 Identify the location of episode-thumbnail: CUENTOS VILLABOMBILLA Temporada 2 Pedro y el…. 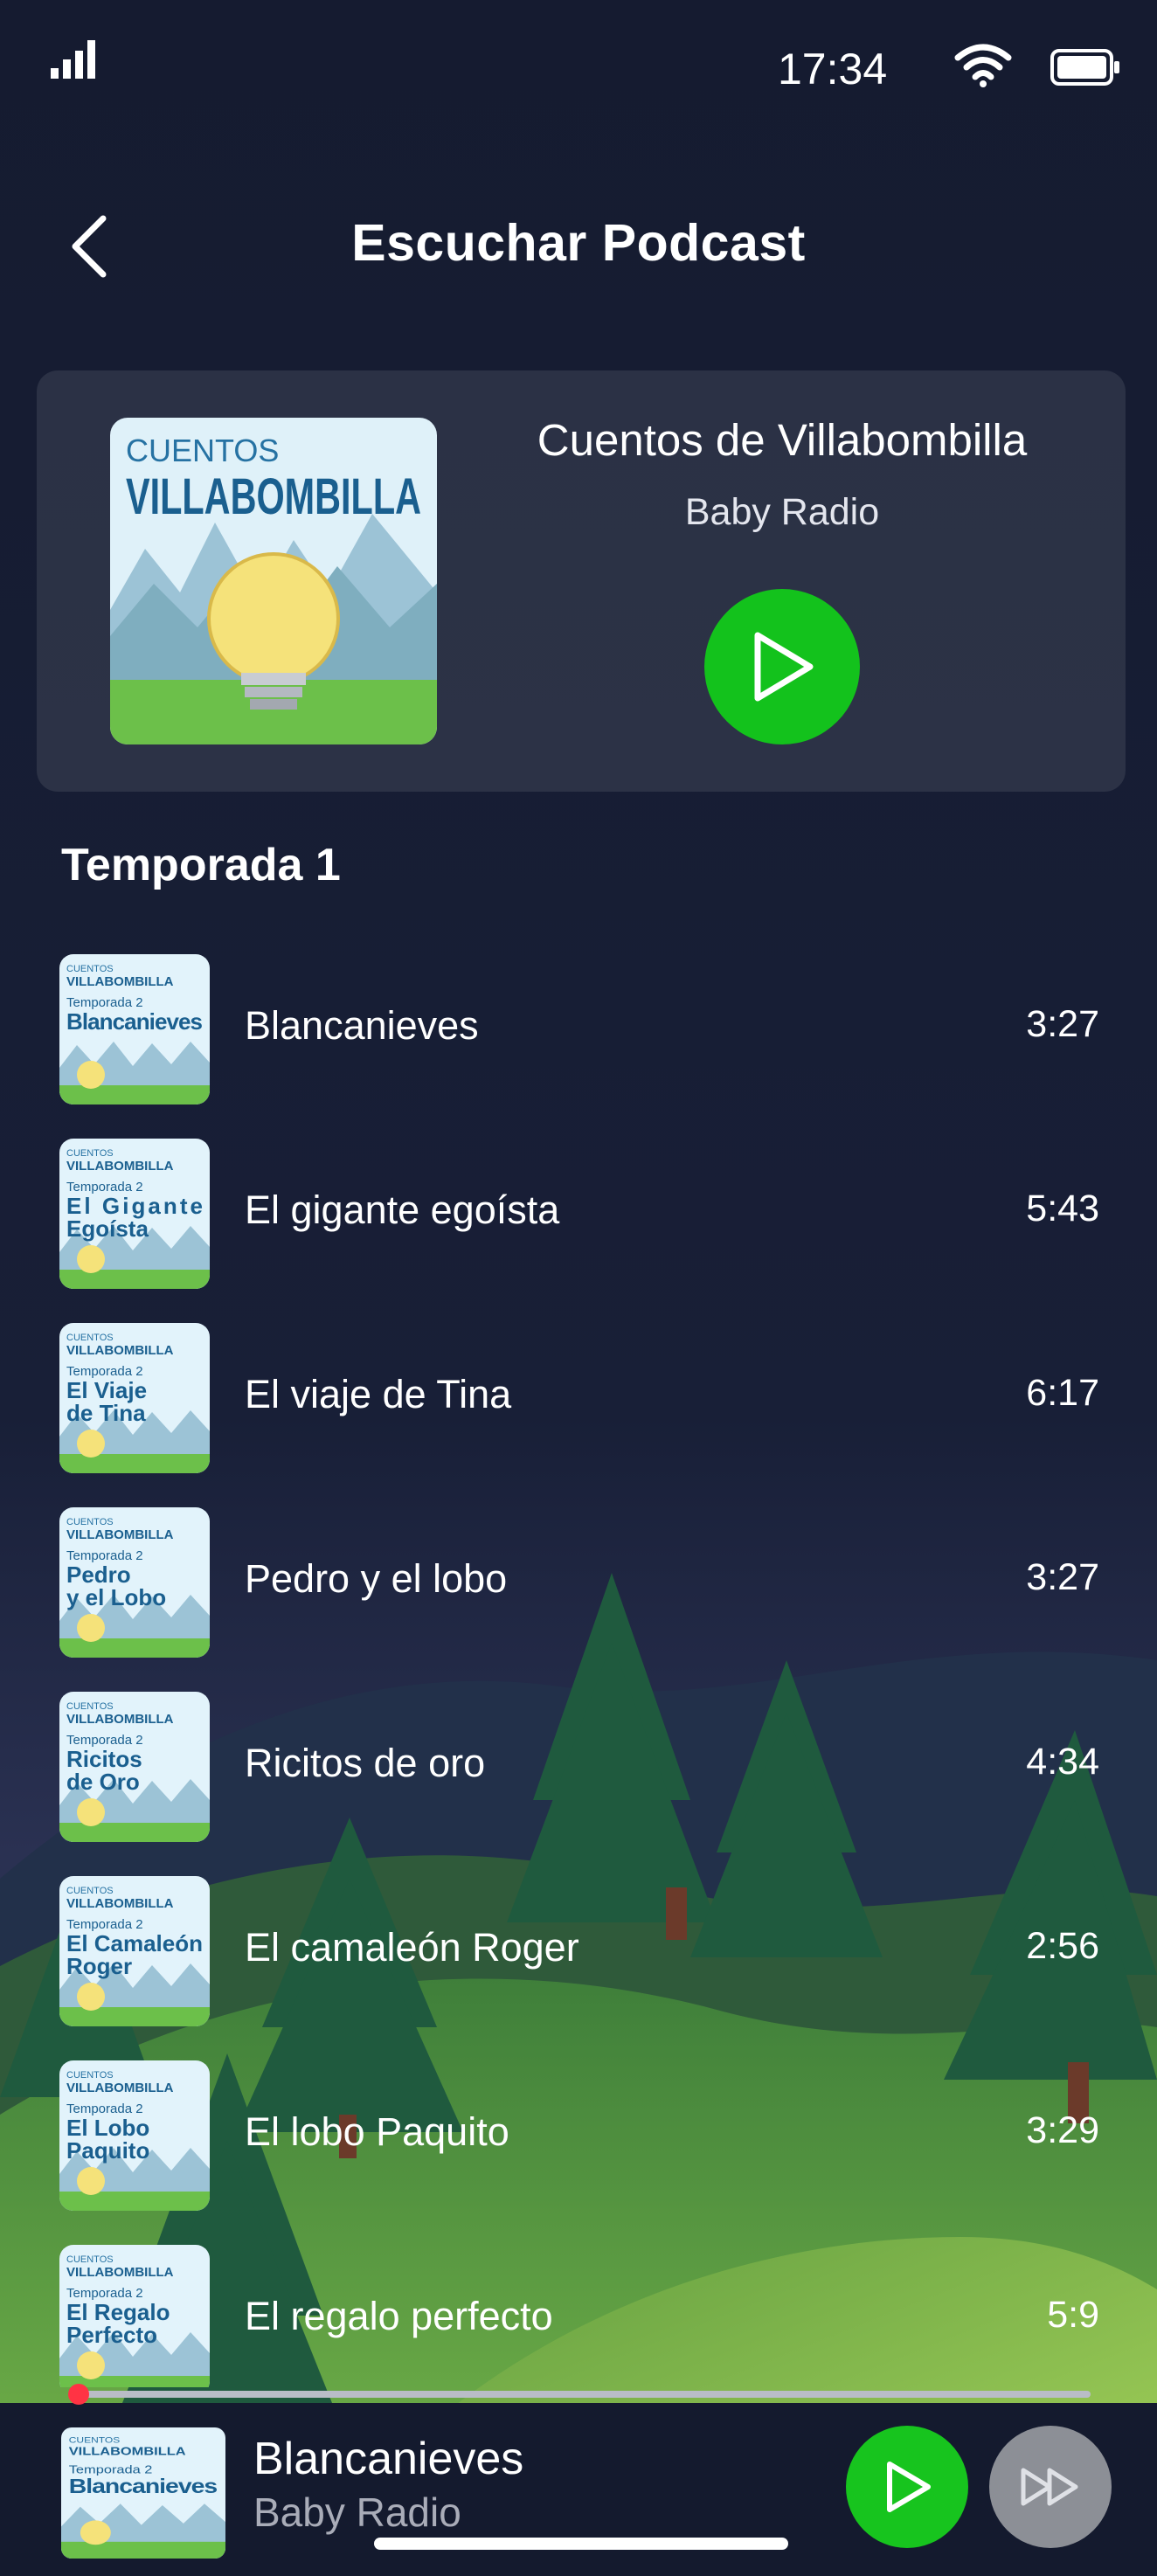
(134, 1582).